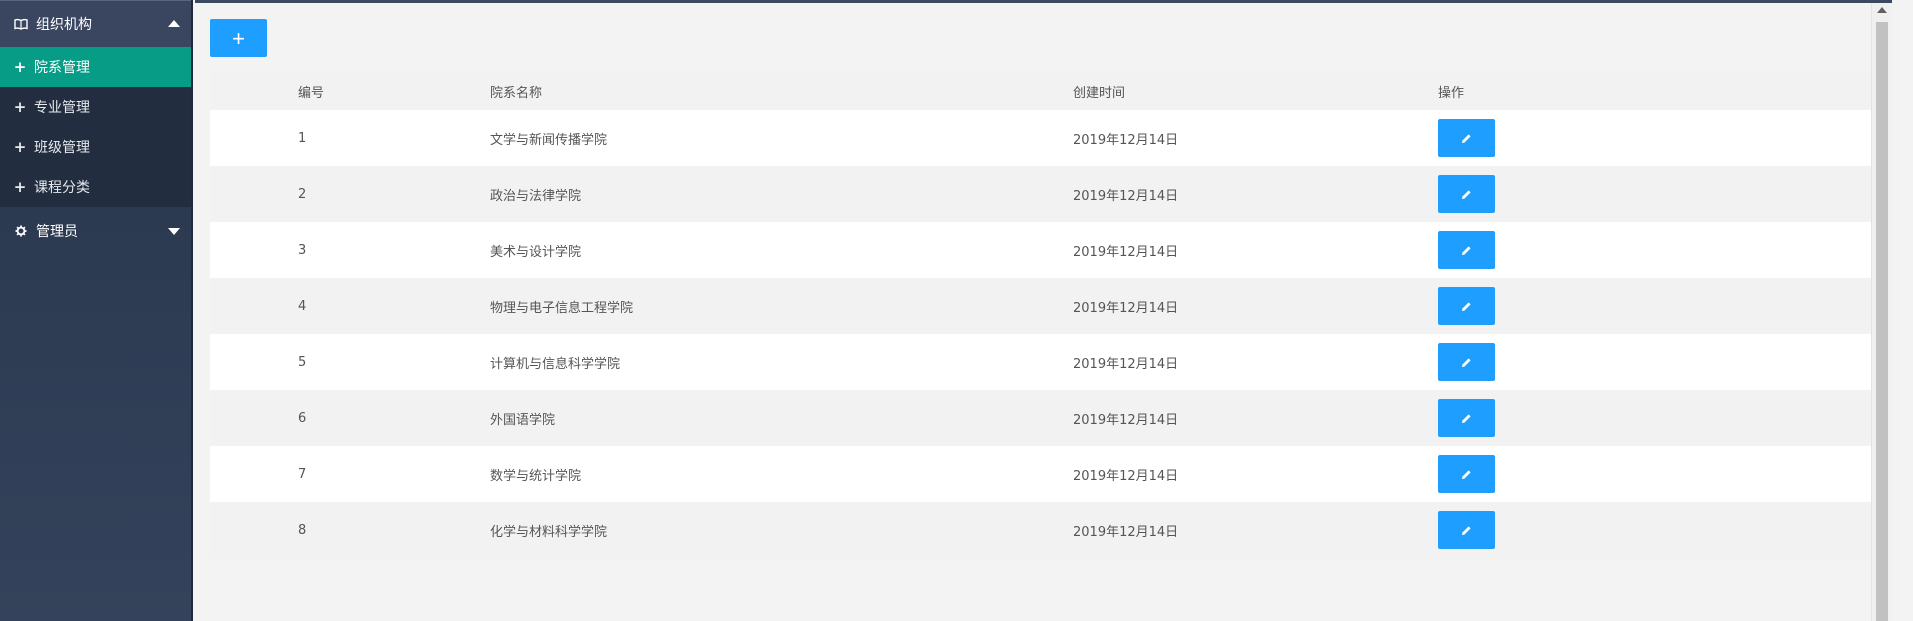 The height and width of the screenshot is (621, 1913). I want to click on sidebar: 组织机构 + 院系管理 + 专业管理 + 班级管理 + 课程分类 管理员, so click(96, 310).